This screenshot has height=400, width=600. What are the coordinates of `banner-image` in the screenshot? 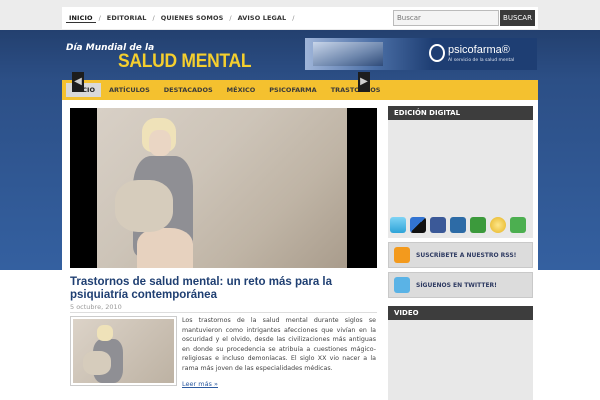 It's located at (348, 54).